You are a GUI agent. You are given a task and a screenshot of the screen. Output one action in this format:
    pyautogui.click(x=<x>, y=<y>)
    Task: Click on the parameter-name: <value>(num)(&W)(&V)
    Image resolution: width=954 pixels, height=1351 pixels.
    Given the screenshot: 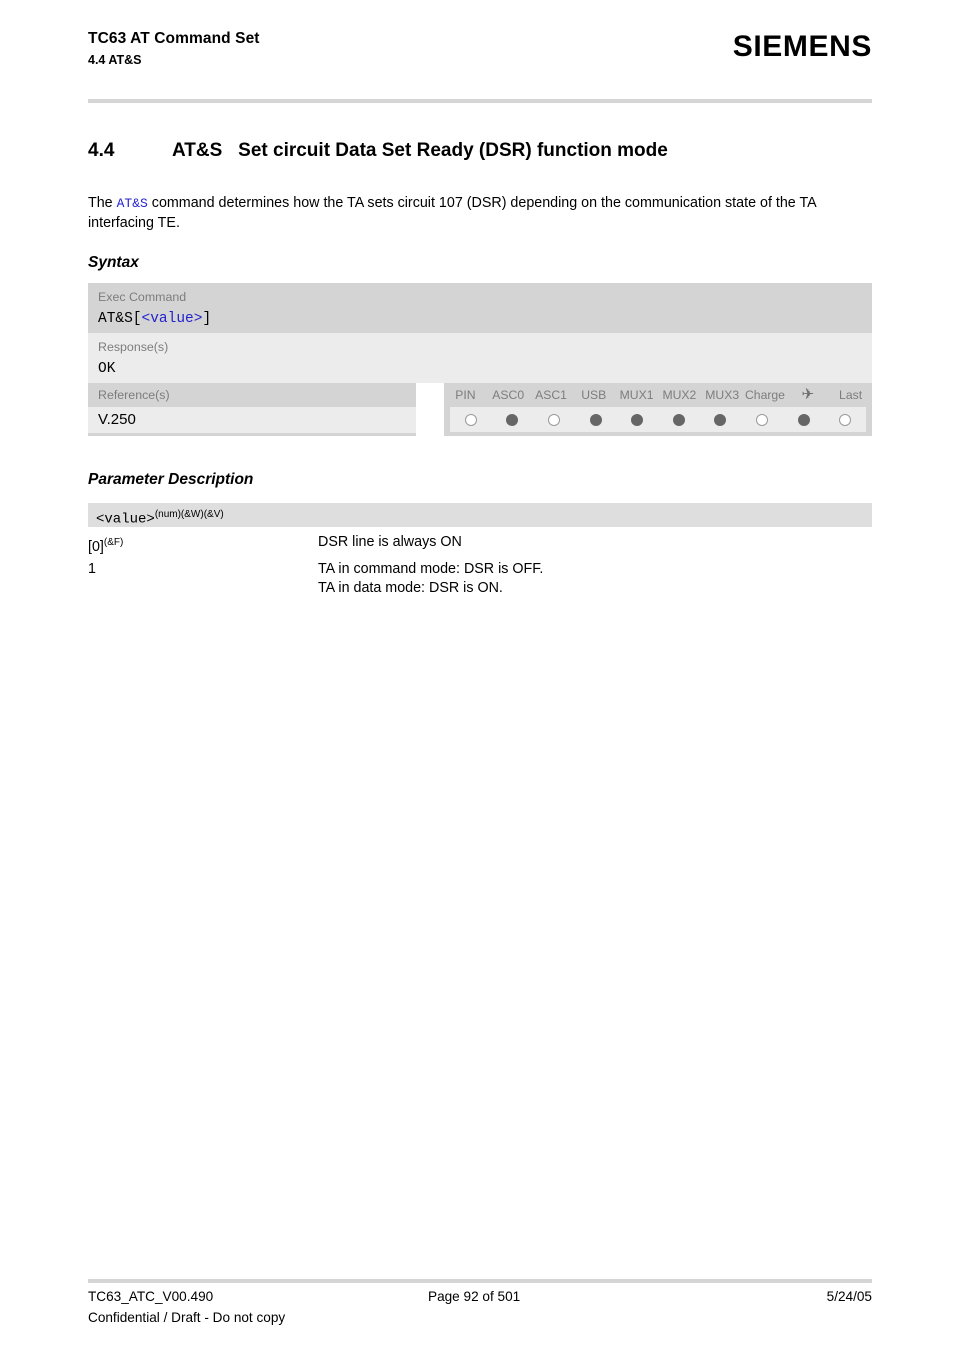 What is the action you would take?
    pyautogui.click(x=480, y=517)
    